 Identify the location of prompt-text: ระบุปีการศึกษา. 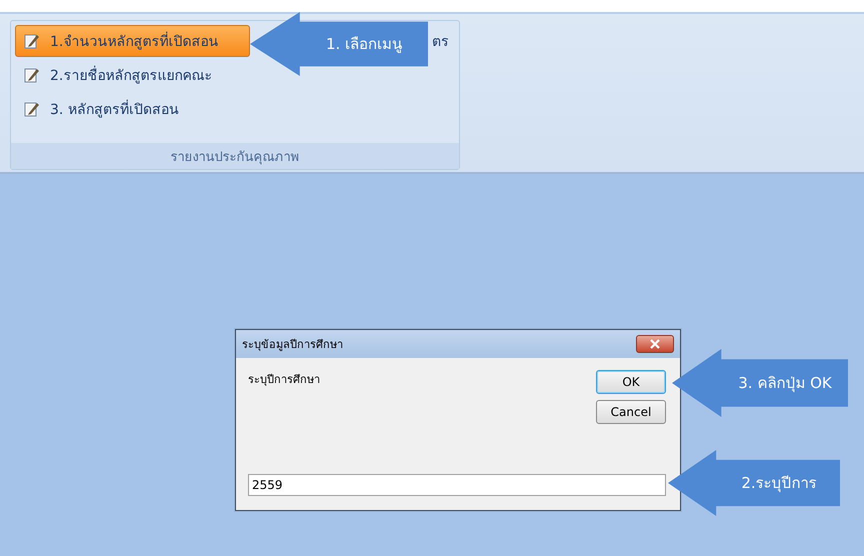
(284, 380).